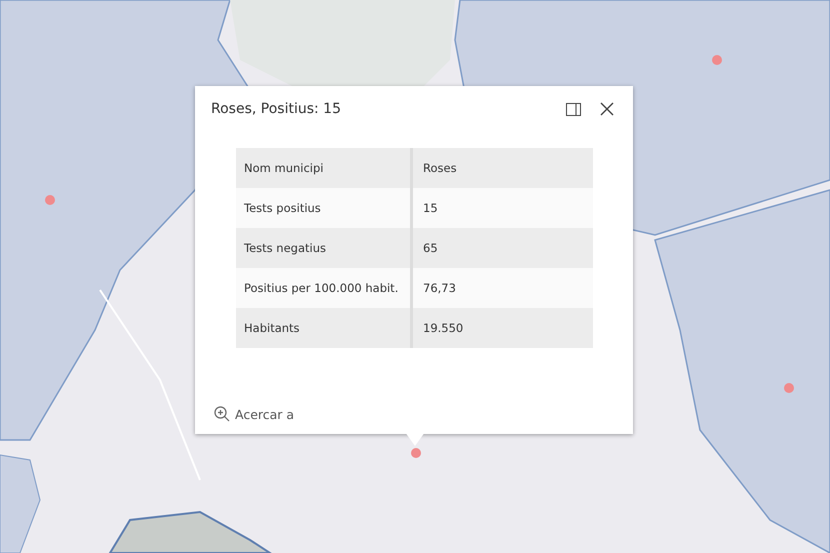 Image resolution: width=830 pixels, height=553 pixels. I want to click on field-value-cell-text: Roses, so click(440, 168).